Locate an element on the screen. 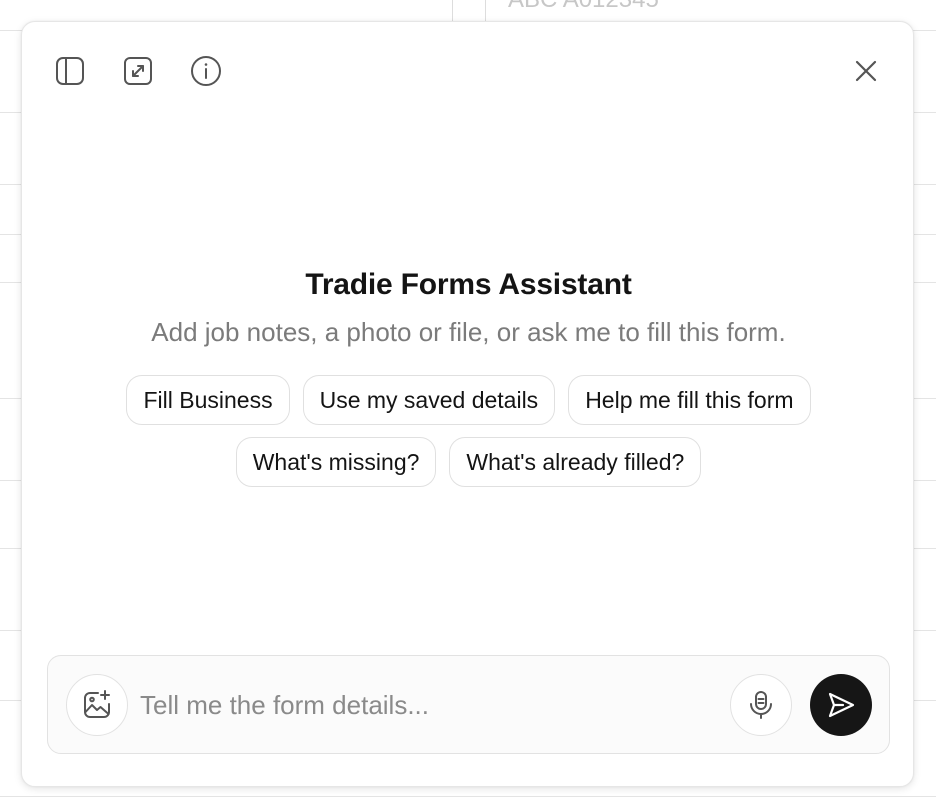 The image size is (936, 808). message-input is located at coordinates (430, 705).